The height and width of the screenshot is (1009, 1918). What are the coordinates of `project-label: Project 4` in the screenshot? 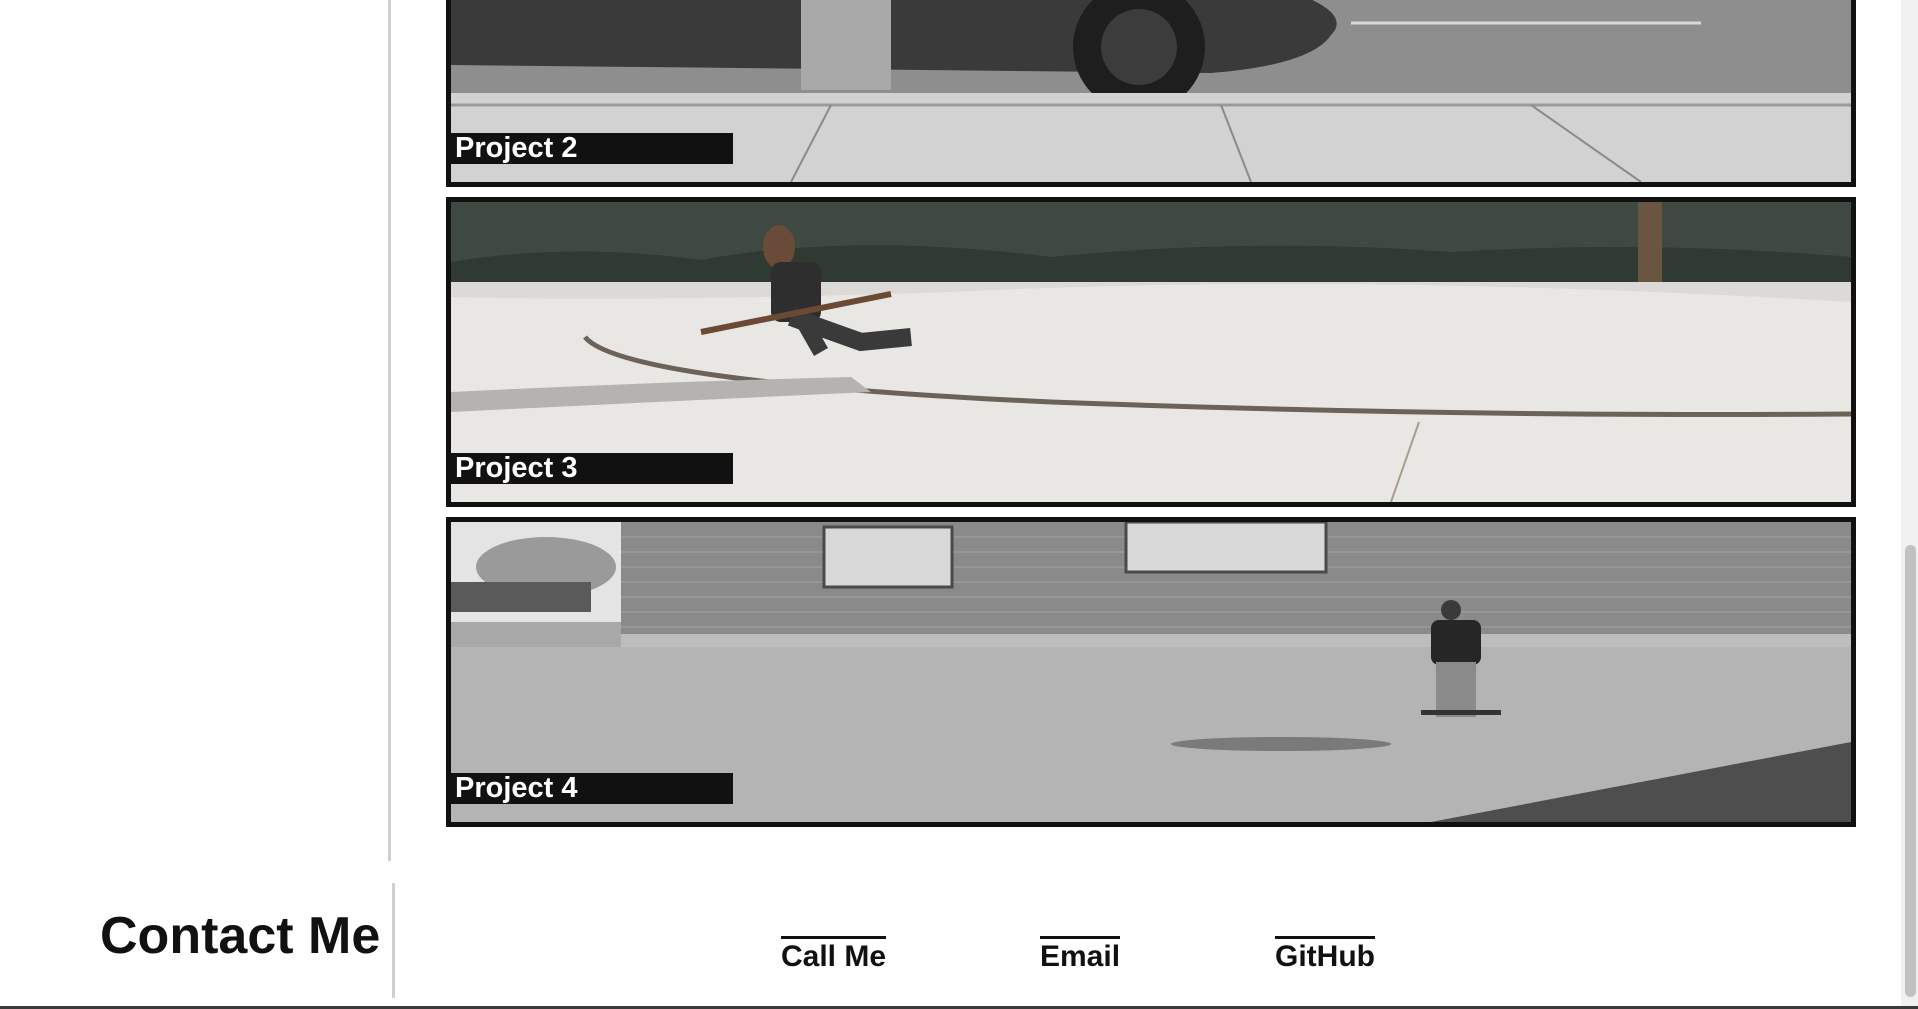 It's located at (592, 788).